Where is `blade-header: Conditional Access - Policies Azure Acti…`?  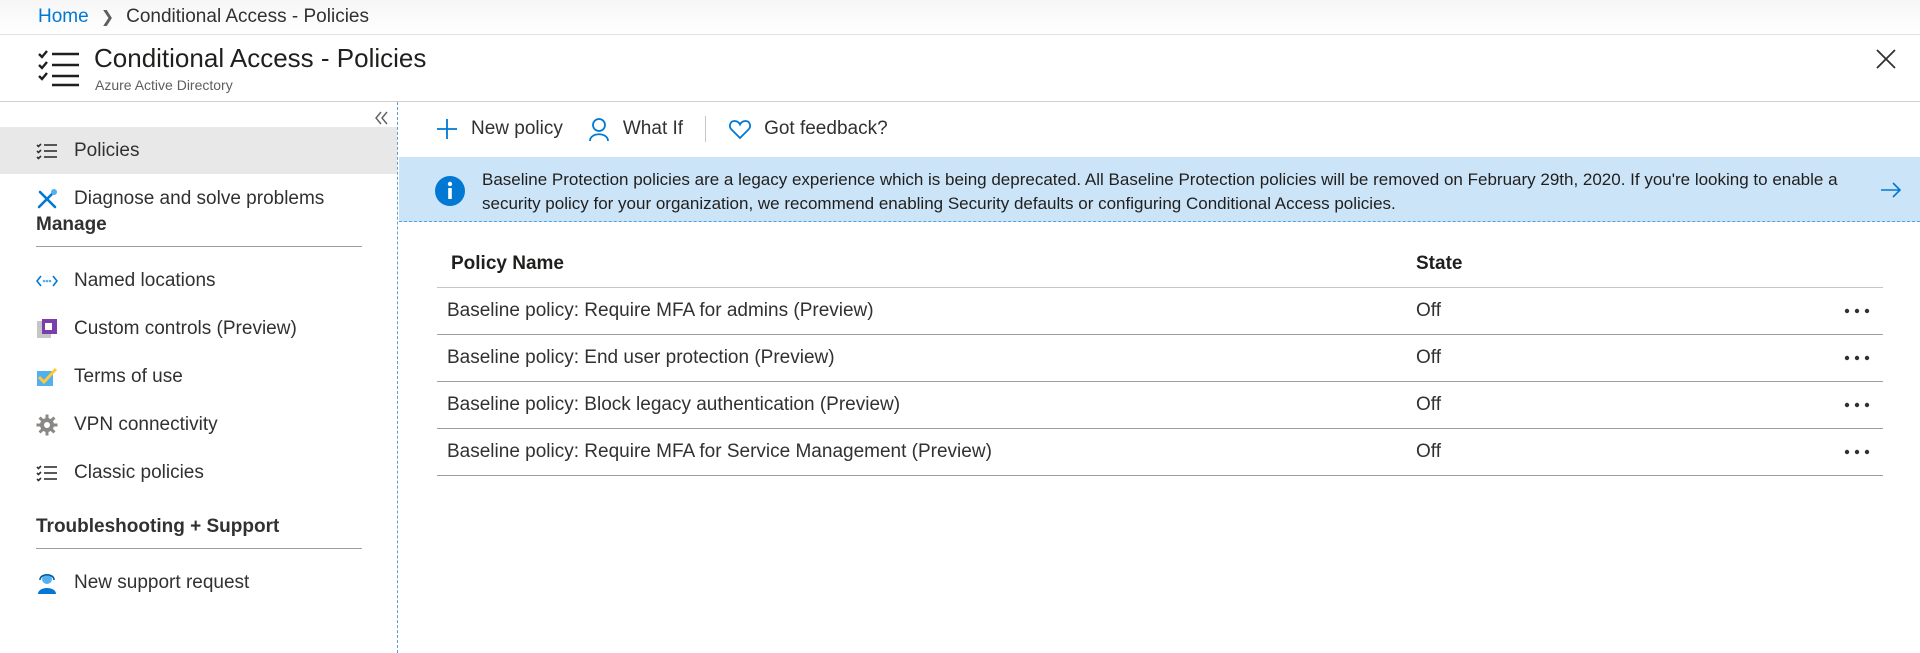
blade-header: Conditional Access - Policies Azure Acti… is located at coordinates (960, 68).